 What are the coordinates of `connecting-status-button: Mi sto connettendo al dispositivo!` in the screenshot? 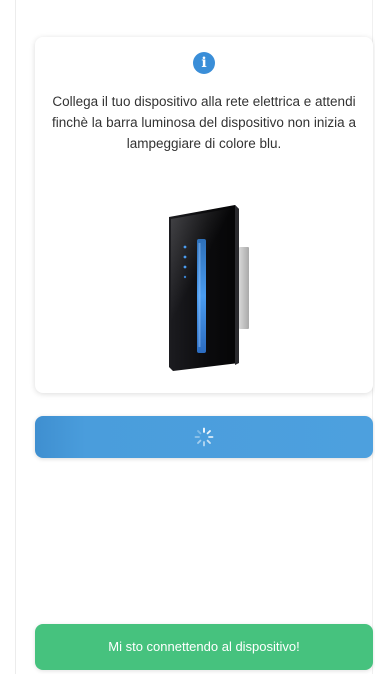 It's located at (204, 647).